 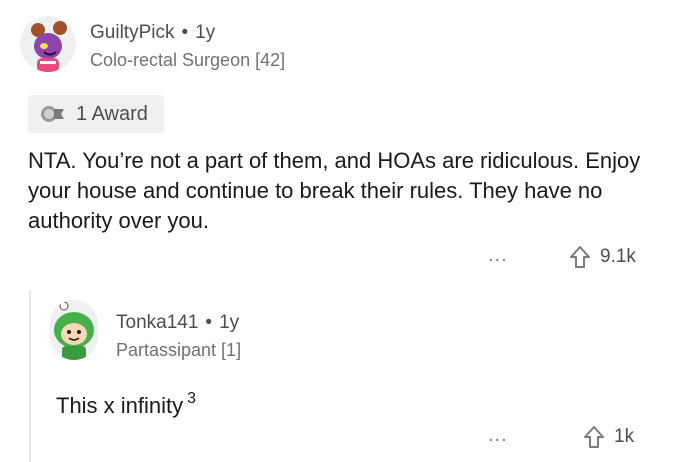 I want to click on parent-vote-control: 9.1k, so click(x=602, y=257).